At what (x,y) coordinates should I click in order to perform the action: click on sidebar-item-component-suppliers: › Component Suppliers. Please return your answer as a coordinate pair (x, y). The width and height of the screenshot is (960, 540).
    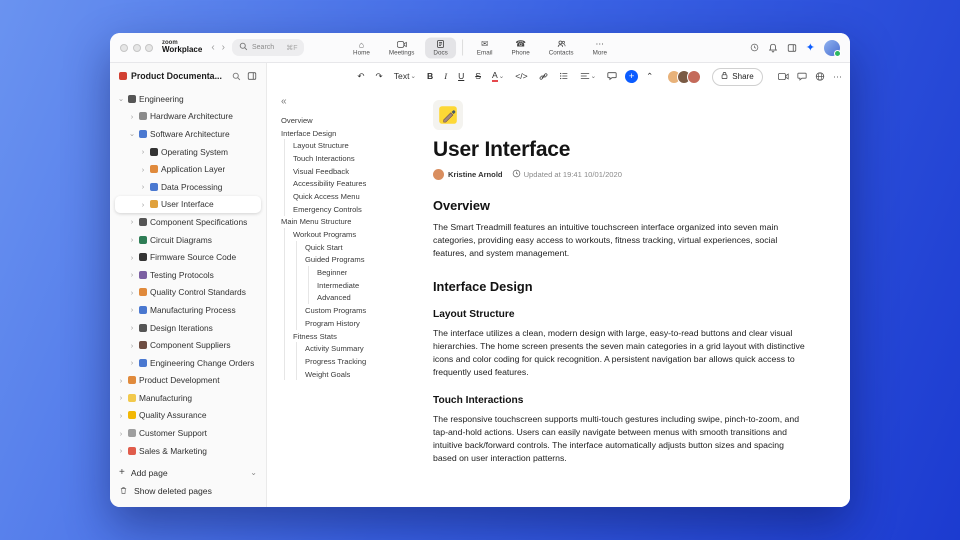
    Looking at the image, I should click on (188, 345).